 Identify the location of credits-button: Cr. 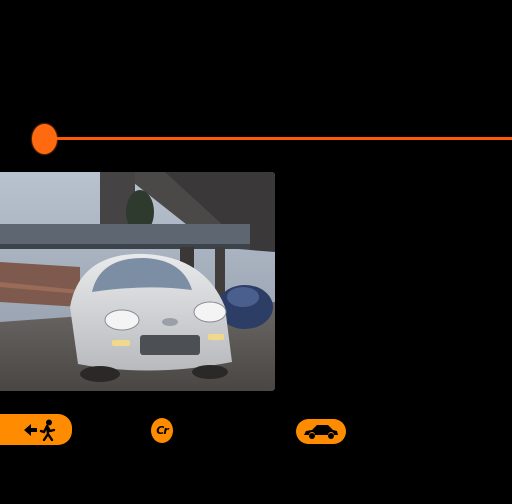
(162, 430).